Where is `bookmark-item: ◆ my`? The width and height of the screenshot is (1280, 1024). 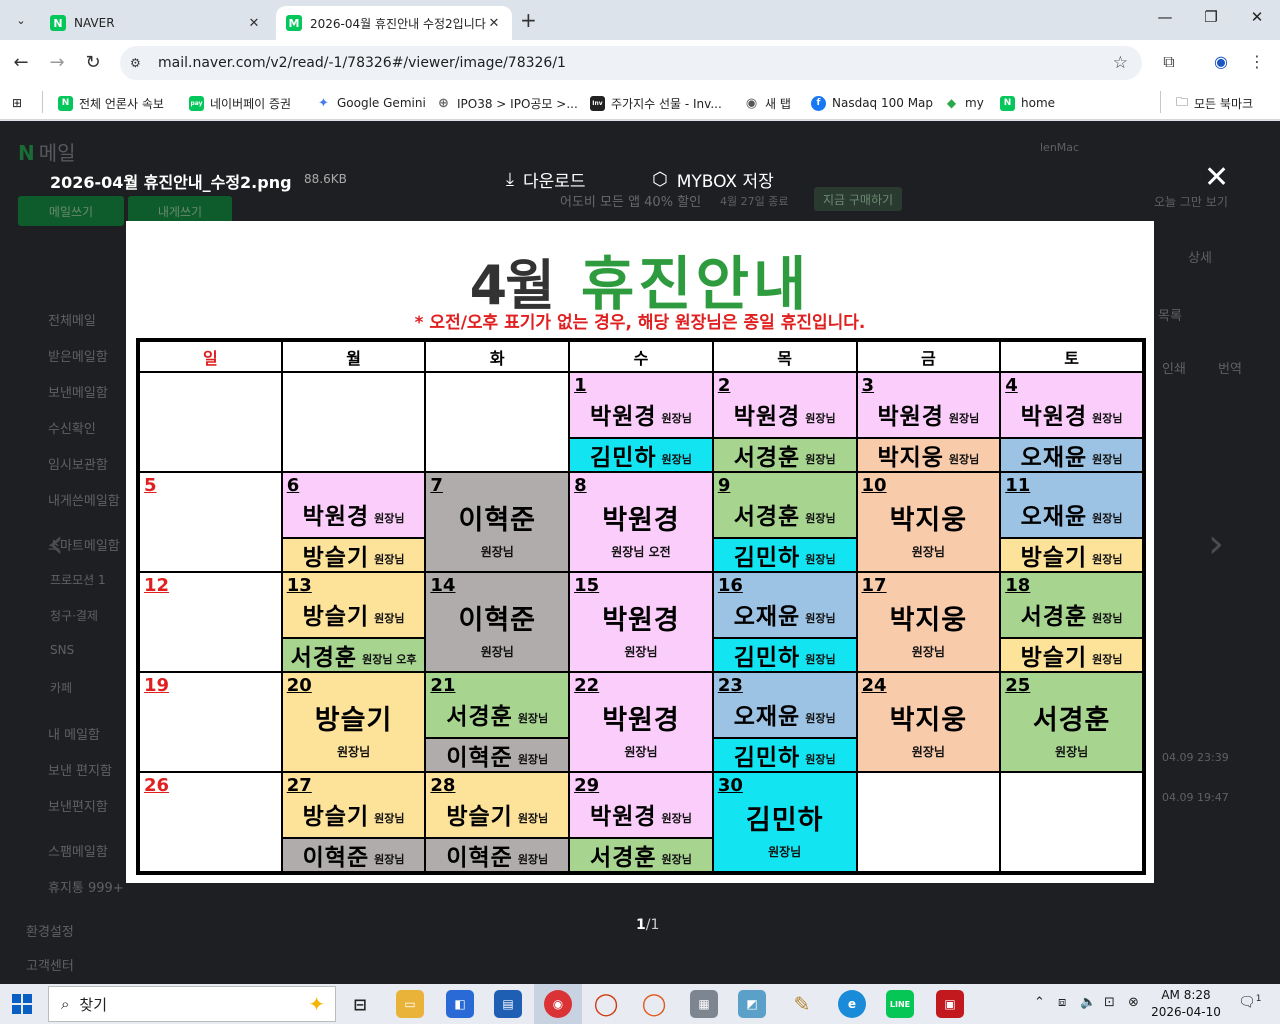
bookmark-item: ◆ my is located at coordinates (964, 103).